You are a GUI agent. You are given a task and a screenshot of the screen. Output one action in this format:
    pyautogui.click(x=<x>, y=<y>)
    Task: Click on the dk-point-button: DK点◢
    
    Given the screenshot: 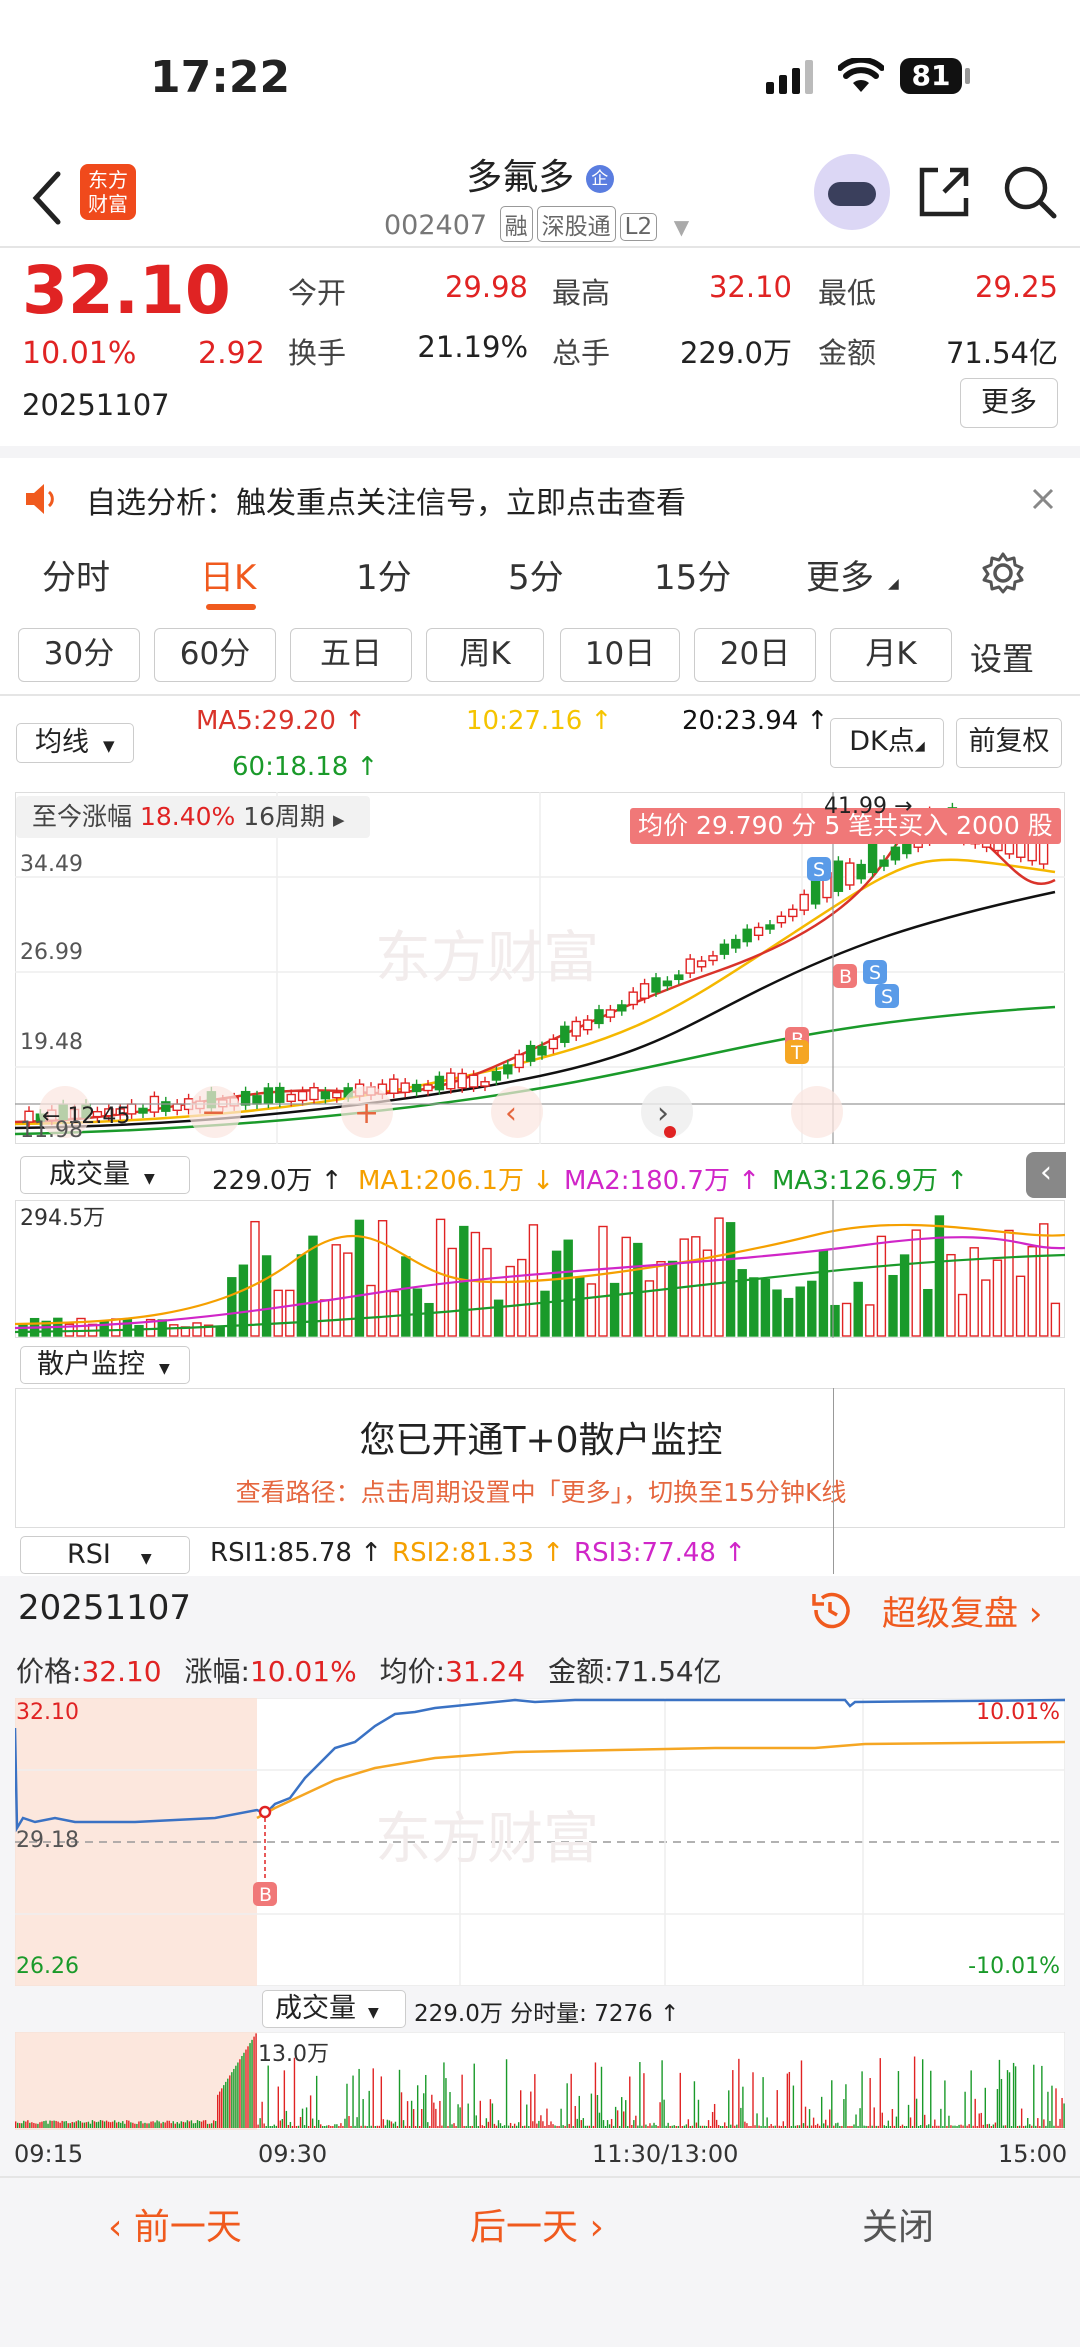 What is the action you would take?
    pyautogui.click(x=887, y=743)
    